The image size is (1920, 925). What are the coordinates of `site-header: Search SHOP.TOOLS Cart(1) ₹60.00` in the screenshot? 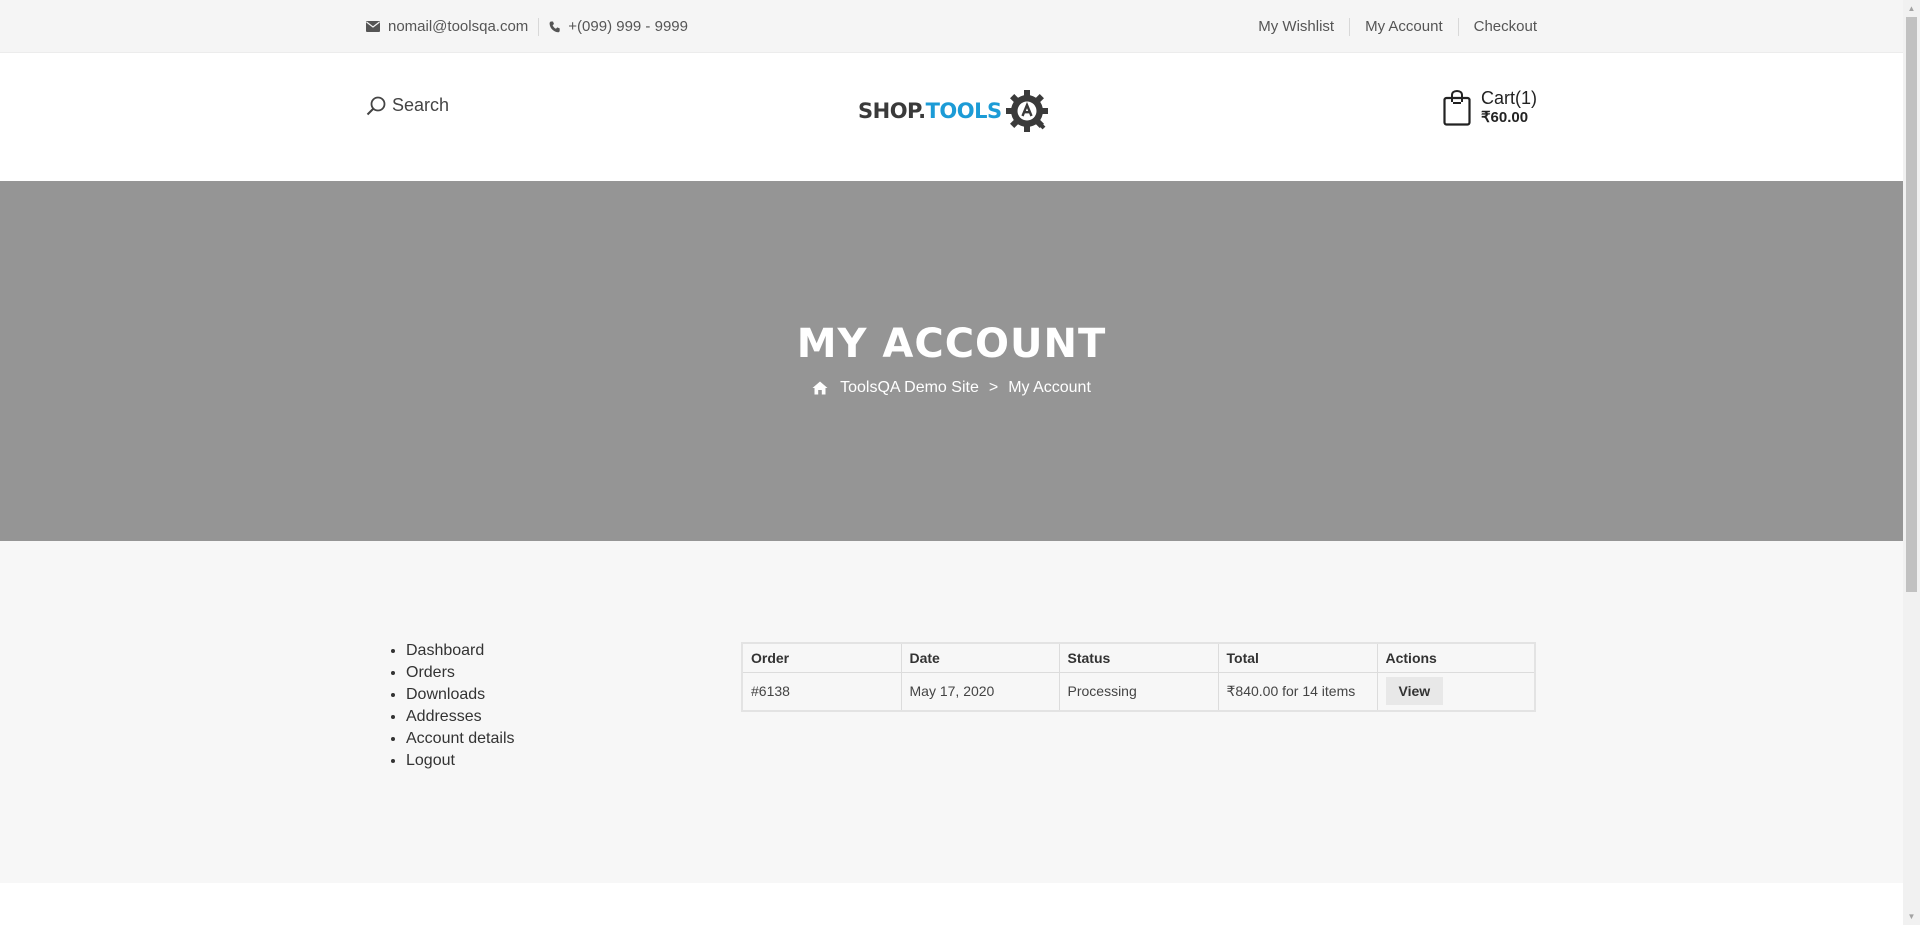 It's located at (951, 117).